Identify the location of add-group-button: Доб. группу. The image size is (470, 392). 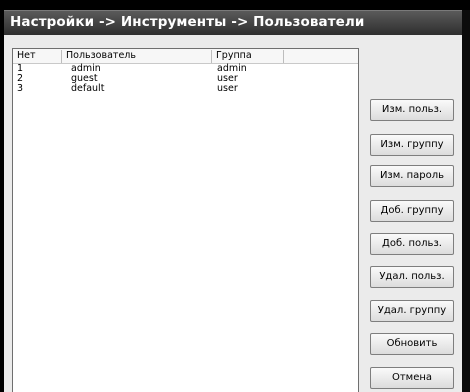
(412, 211).